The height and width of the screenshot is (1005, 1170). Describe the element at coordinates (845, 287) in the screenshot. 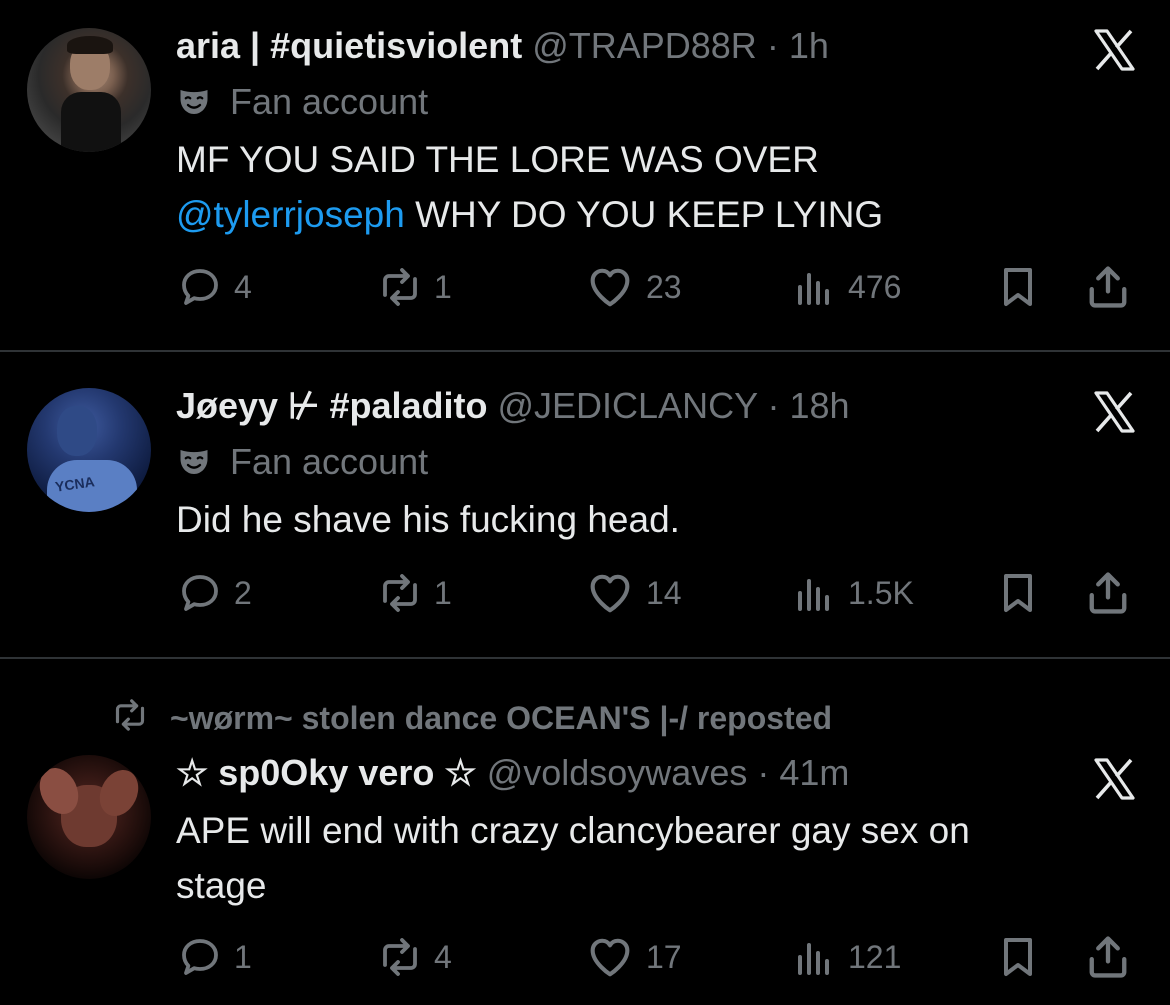

I see `views-button: 476` at that location.